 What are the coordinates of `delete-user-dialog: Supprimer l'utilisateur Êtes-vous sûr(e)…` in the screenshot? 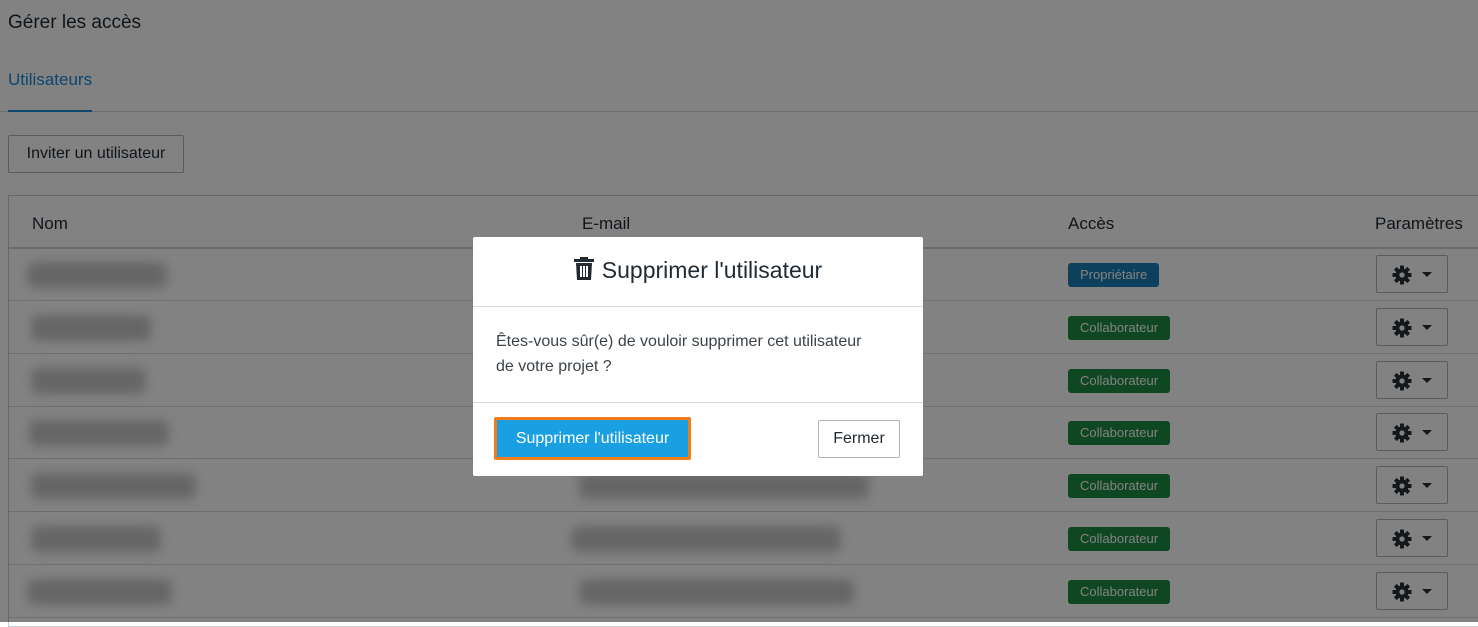 It's located at (698, 356).